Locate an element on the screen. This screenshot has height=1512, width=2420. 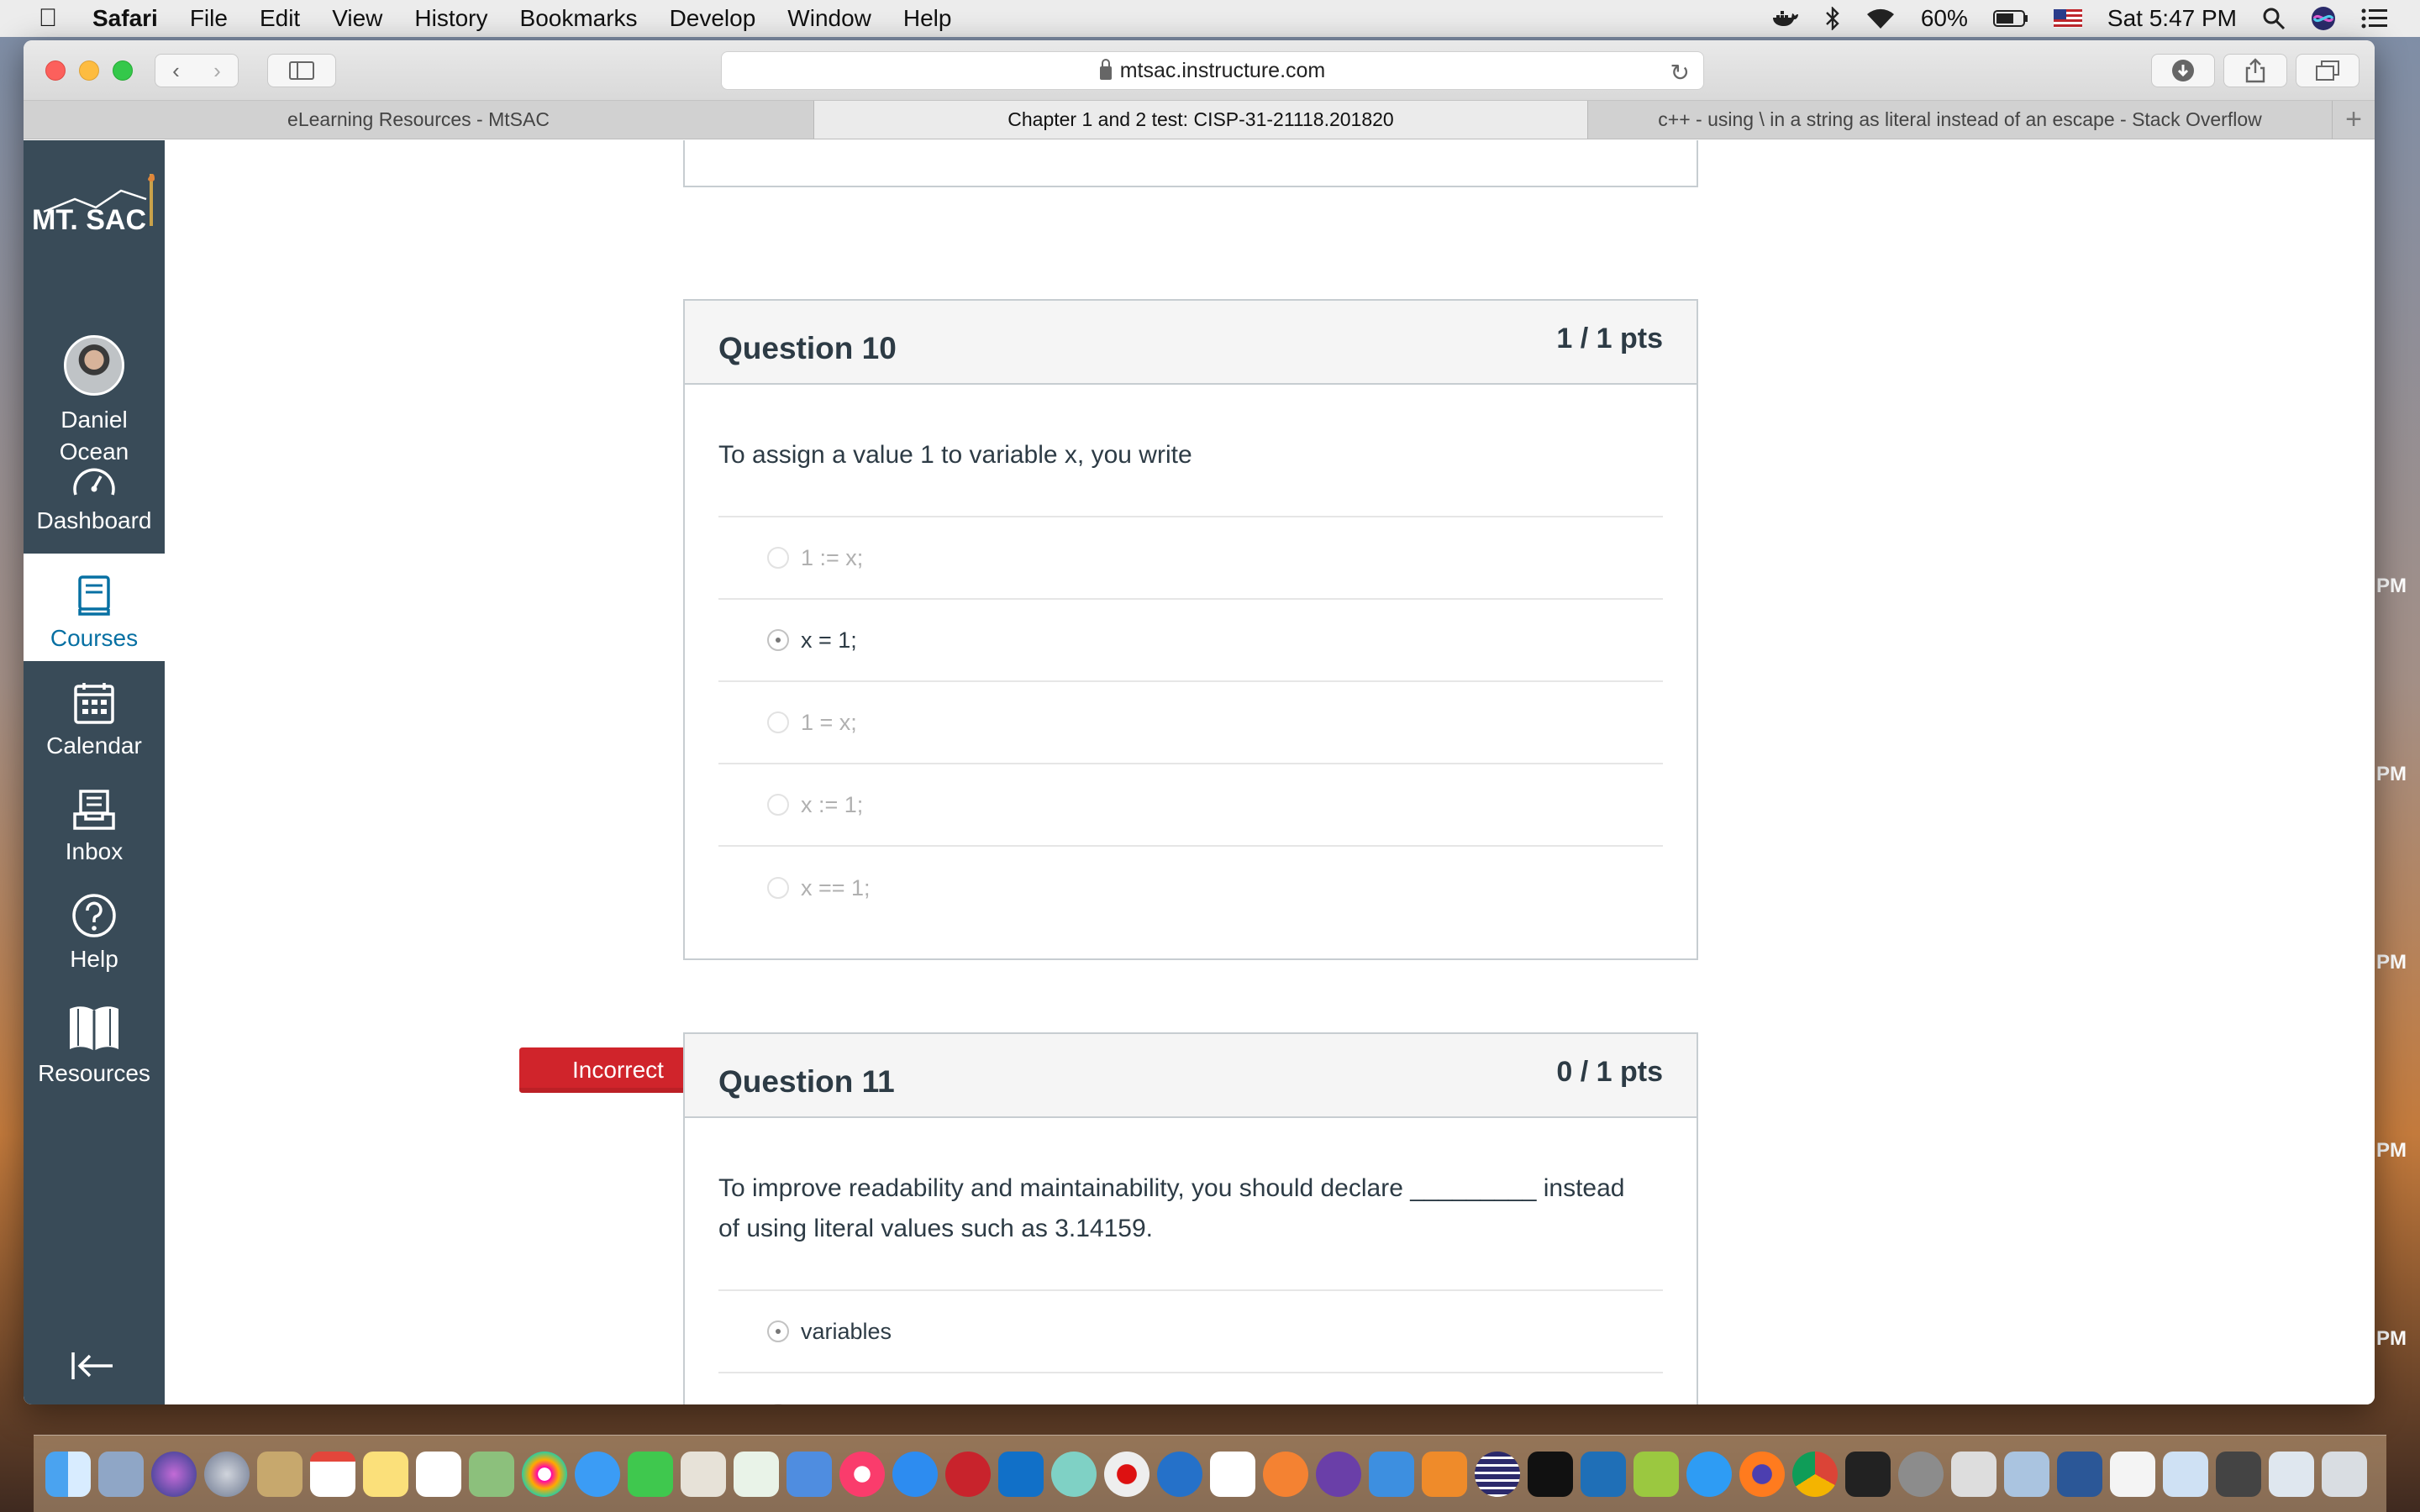
nav-courses: Courses is located at coordinates (94, 607).